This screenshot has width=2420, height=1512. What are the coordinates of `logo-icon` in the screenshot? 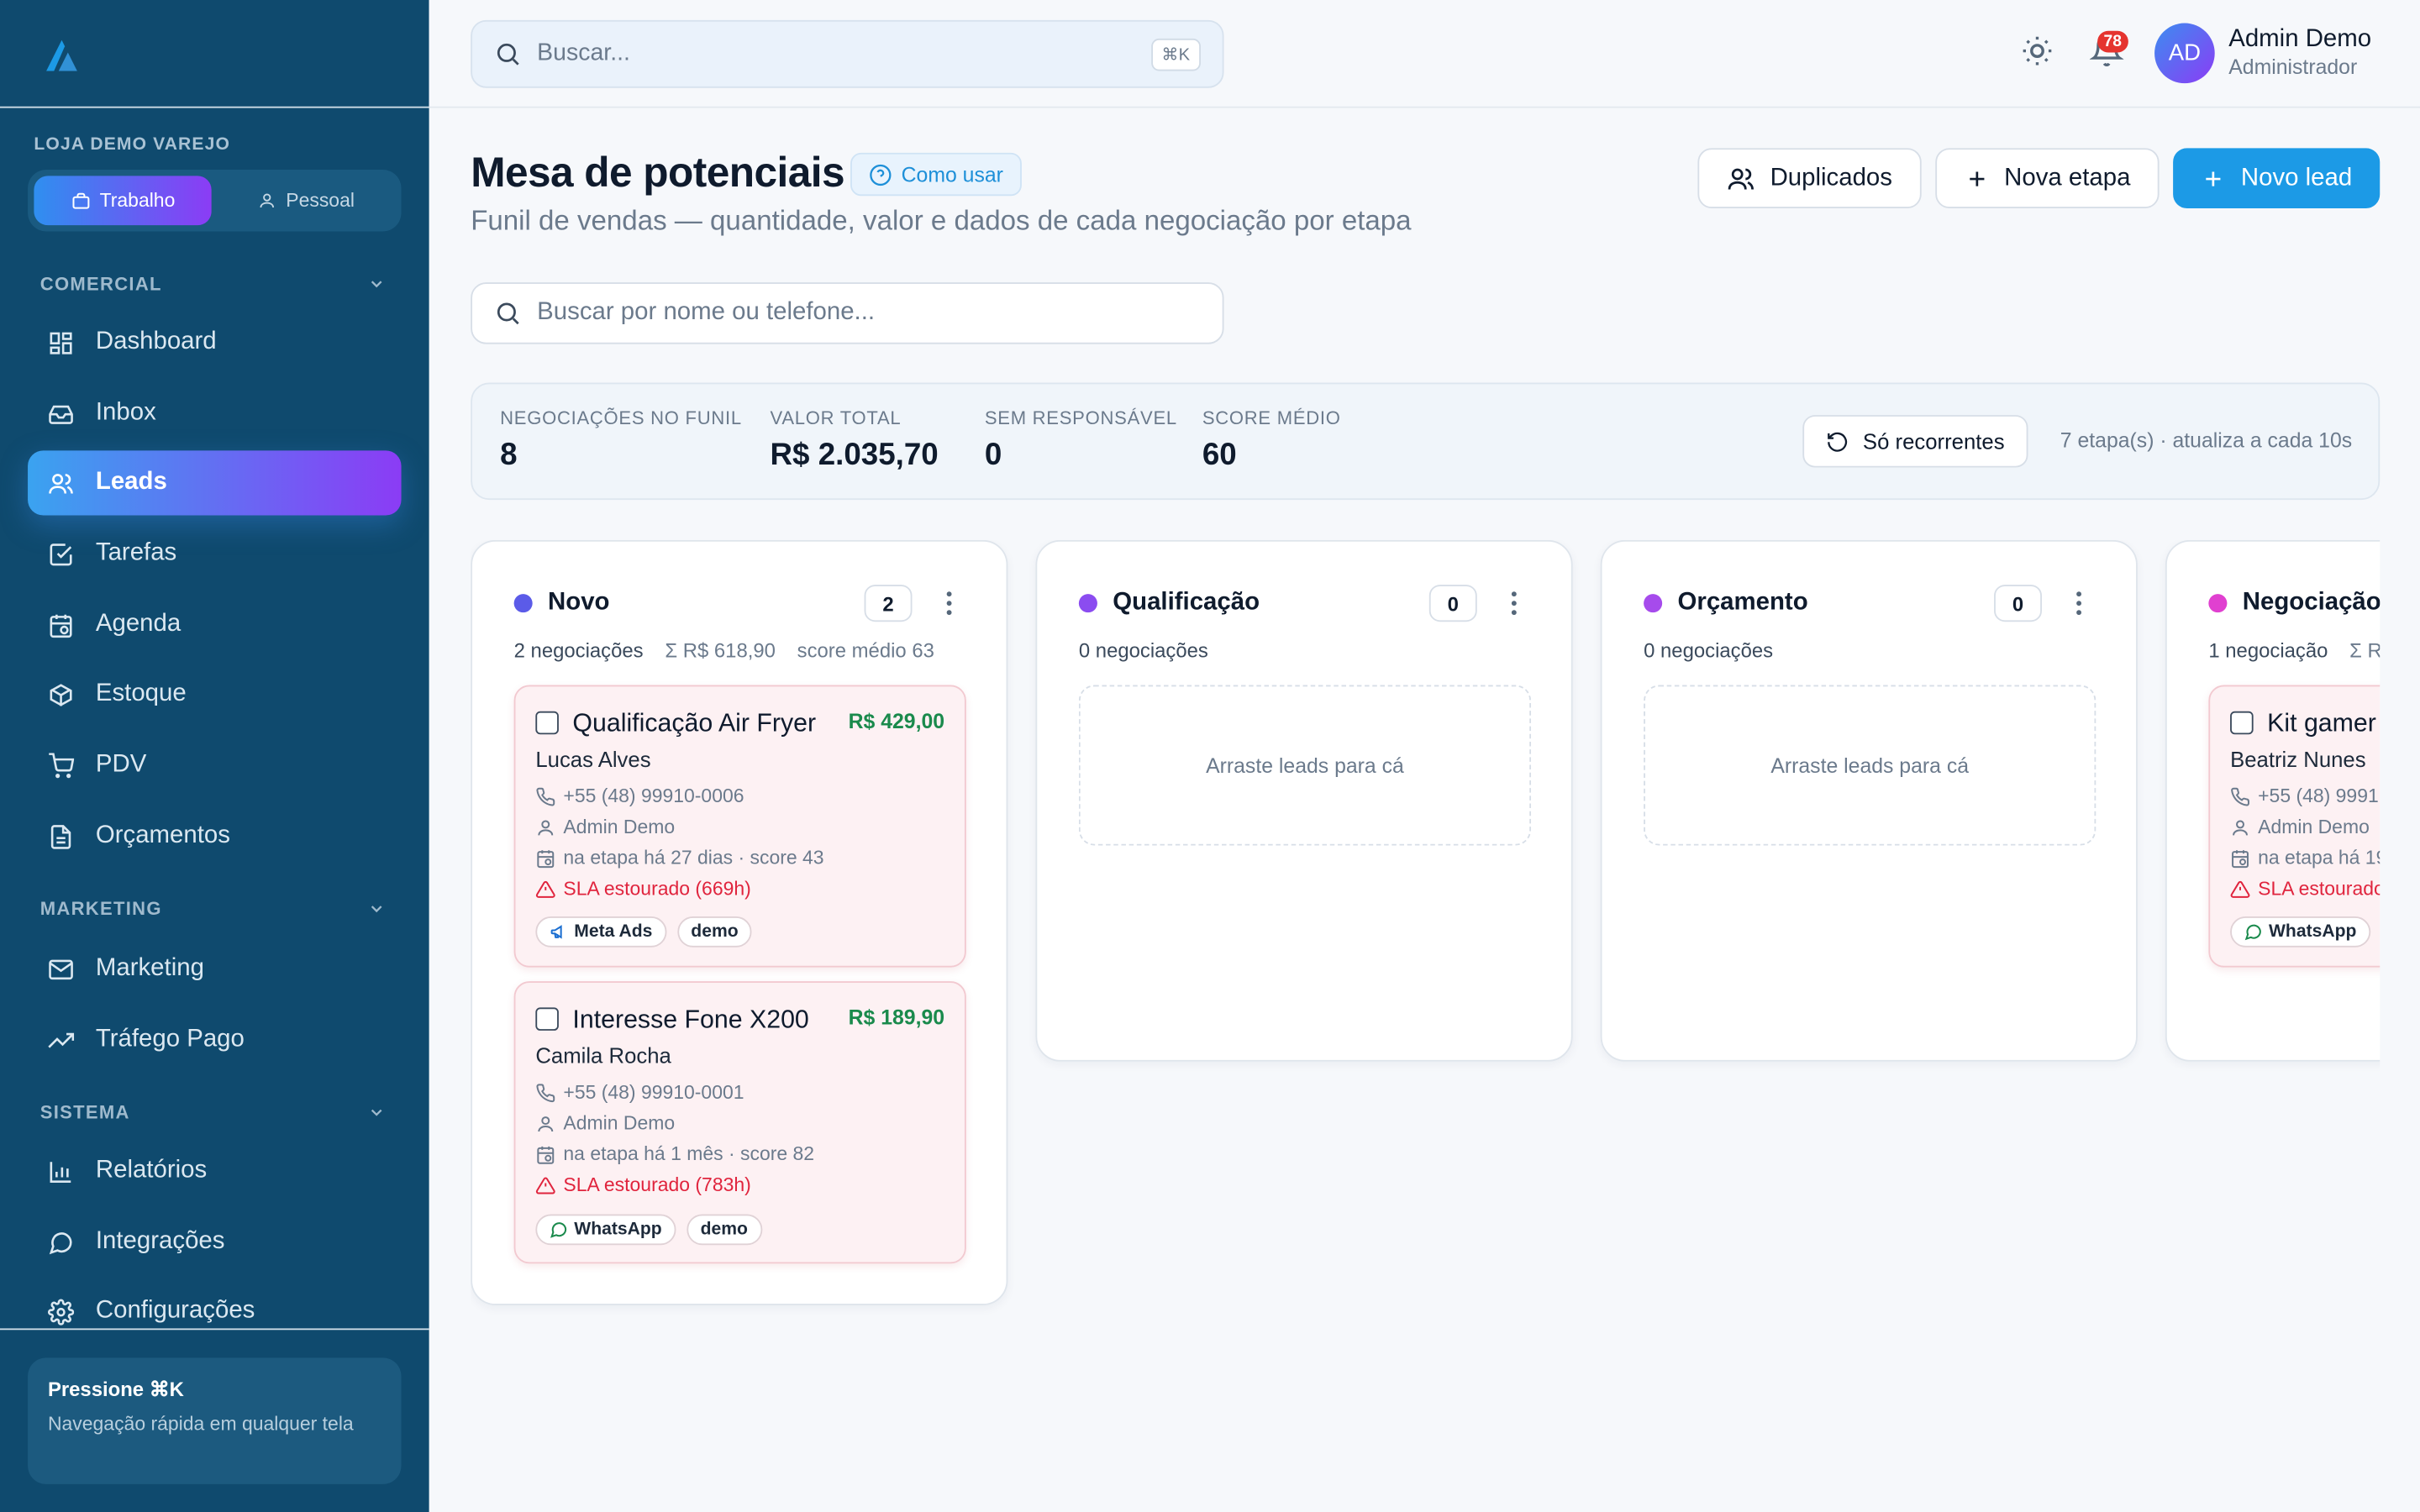 It's located at (62, 54).